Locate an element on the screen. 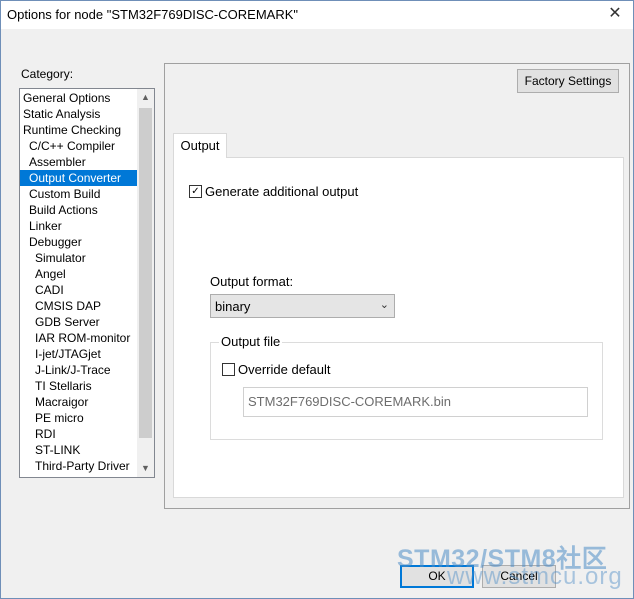 The width and height of the screenshot is (634, 599). output-file-path-field: STM32F769DISC-COREMARK.bin is located at coordinates (415, 402).